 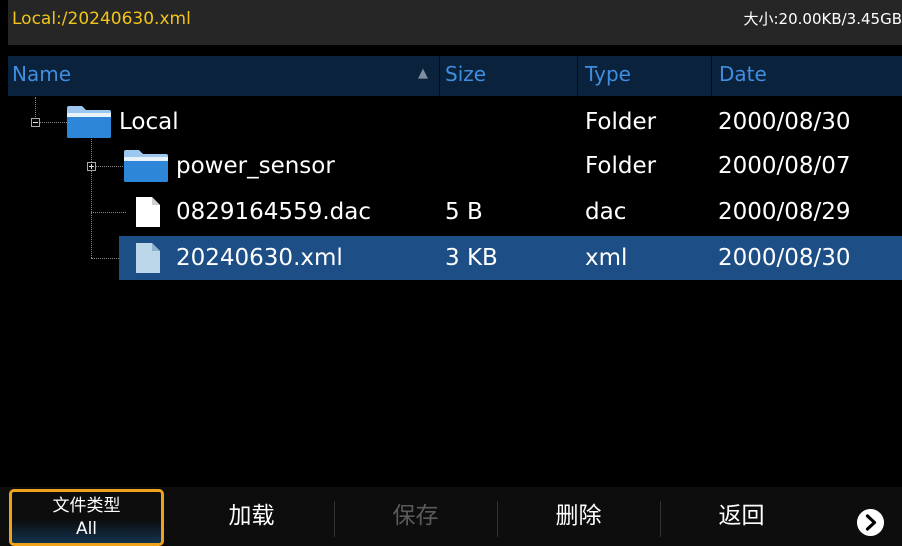 I want to click on delete-label: 删除, so click(x=578, y=516).